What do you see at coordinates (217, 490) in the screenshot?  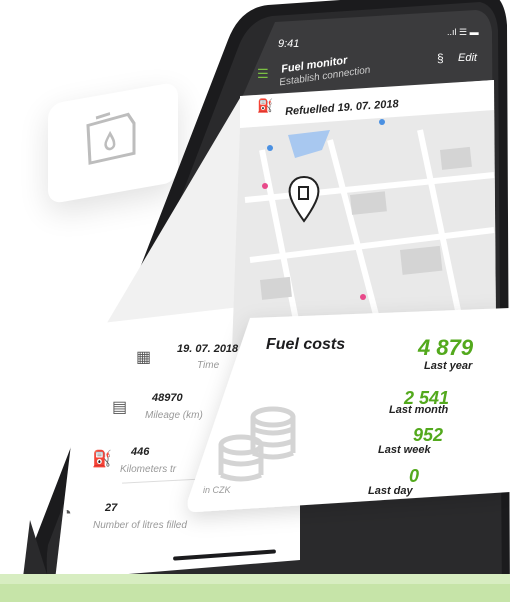 I see `currency-note: in CZK` at bounding box center [217, 490].